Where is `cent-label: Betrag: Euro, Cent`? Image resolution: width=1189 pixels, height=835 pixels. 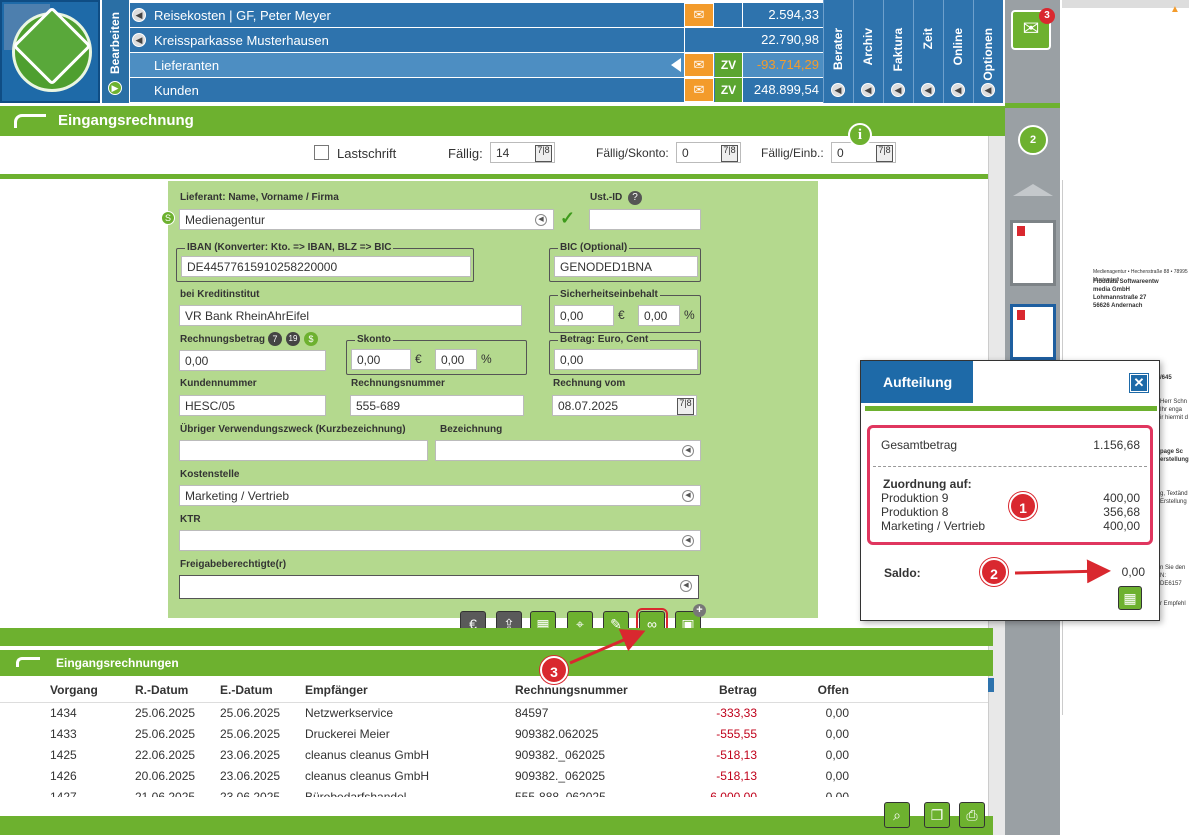 cent-label: Betrag: Euro, Cent is located at coordinates (604, 339).